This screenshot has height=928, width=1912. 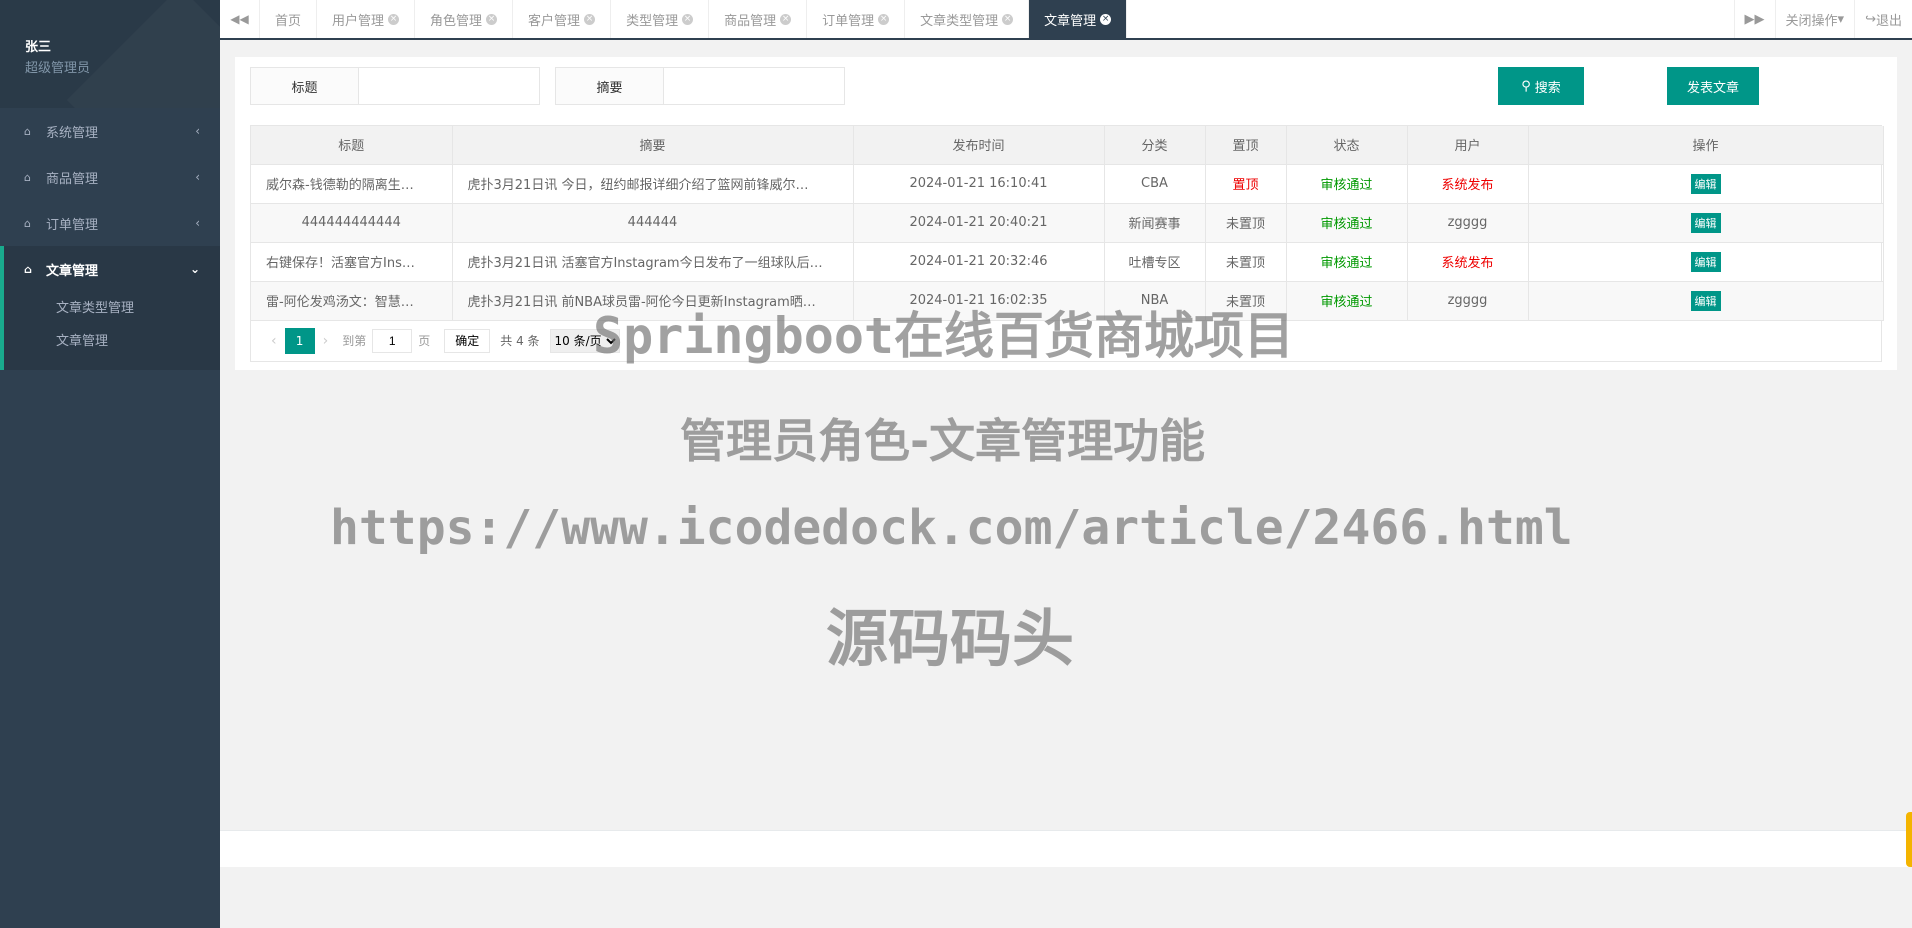 I want to click on chevron-down-icon: ⌄, so click(x=194, y=269).